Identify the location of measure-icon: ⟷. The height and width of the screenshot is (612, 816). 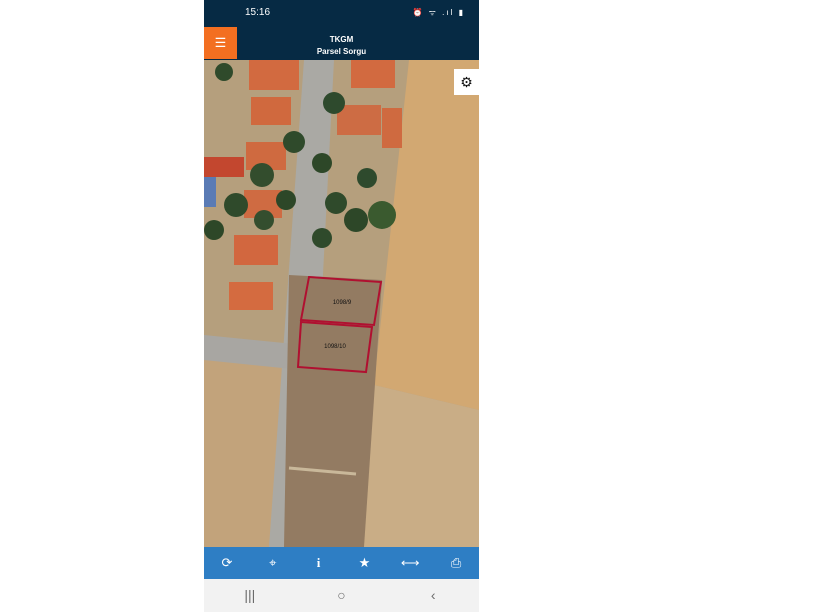
(410, 563).